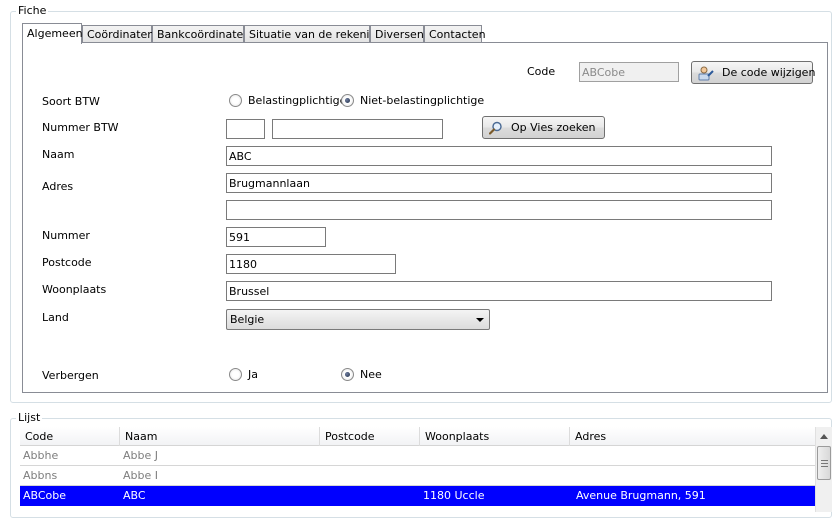 The width and height of the screenshot is (834, 518). Describe the element at coordinates (58, 186) in the screenshot. I see `adres-label: Adres` at that location.